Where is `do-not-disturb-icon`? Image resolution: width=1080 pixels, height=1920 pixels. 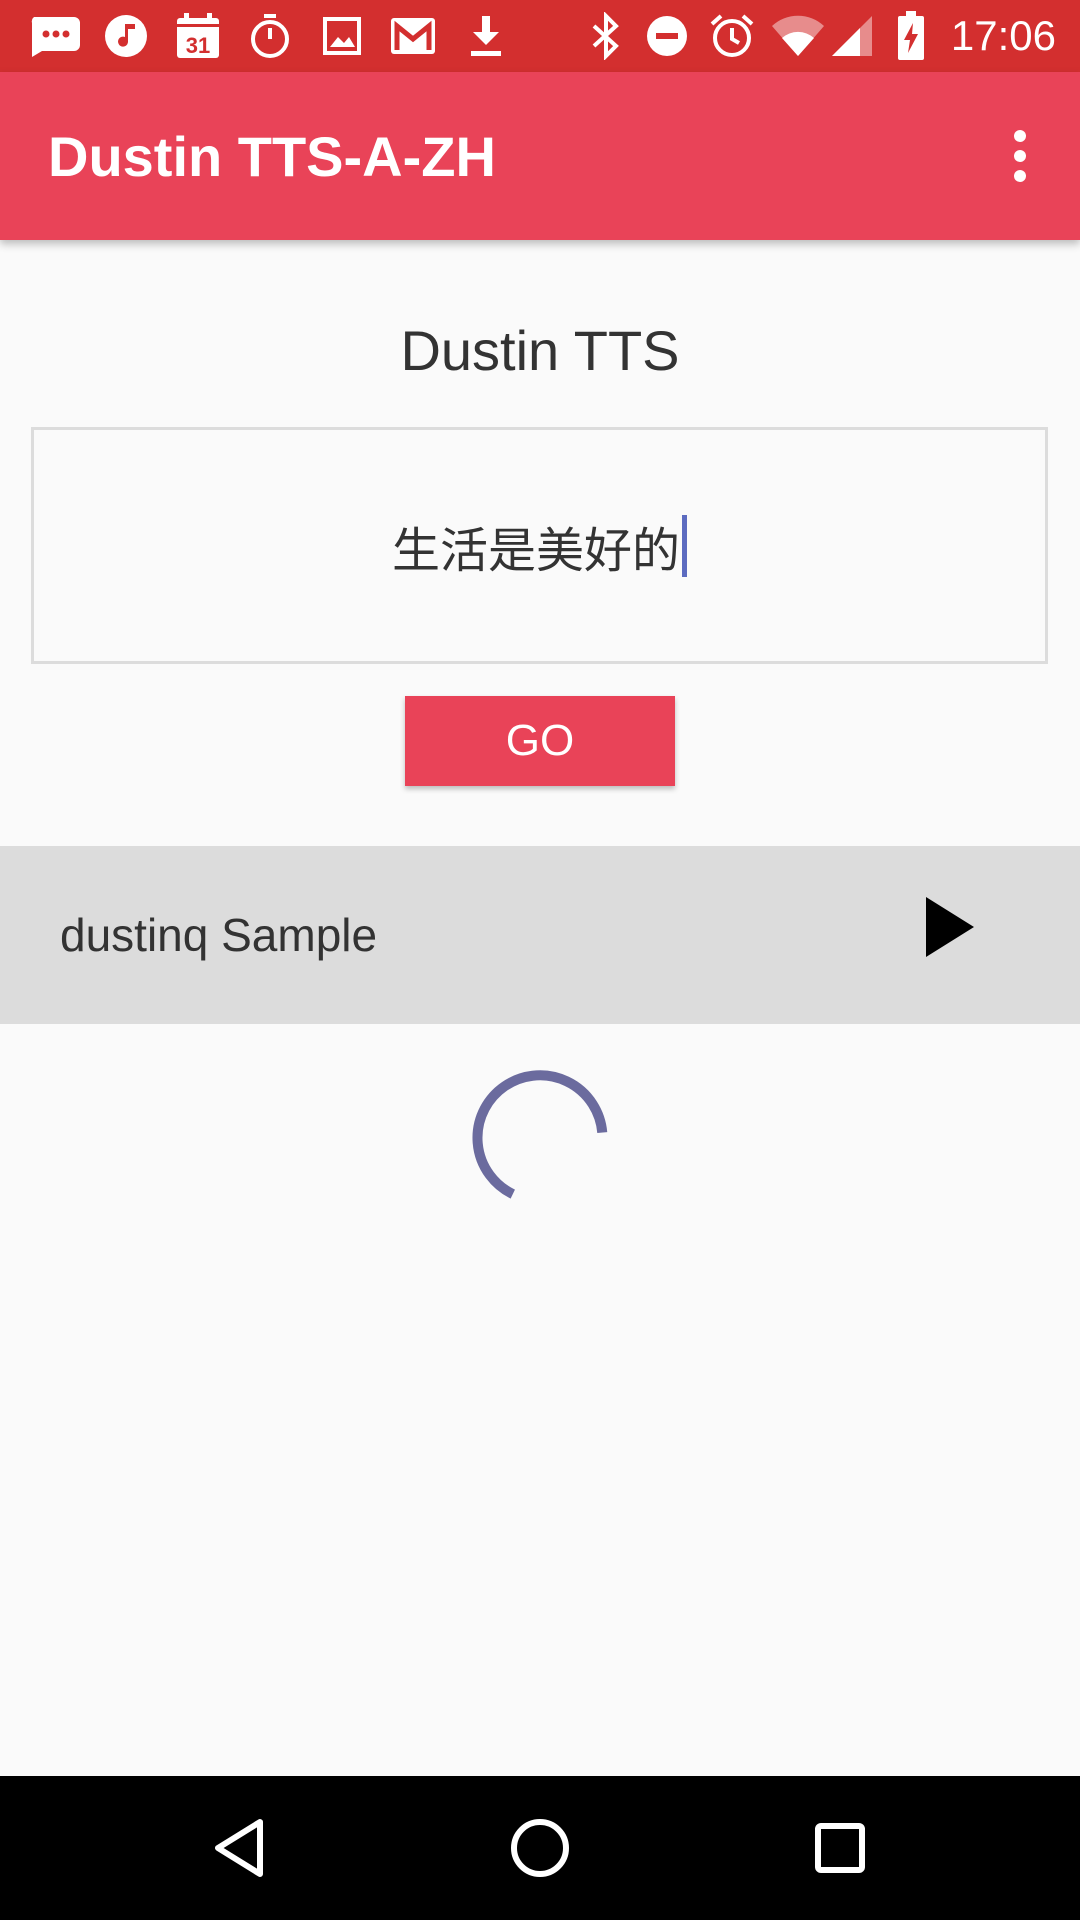
do-not-disturb-icon is located at coordinates (667, 36).